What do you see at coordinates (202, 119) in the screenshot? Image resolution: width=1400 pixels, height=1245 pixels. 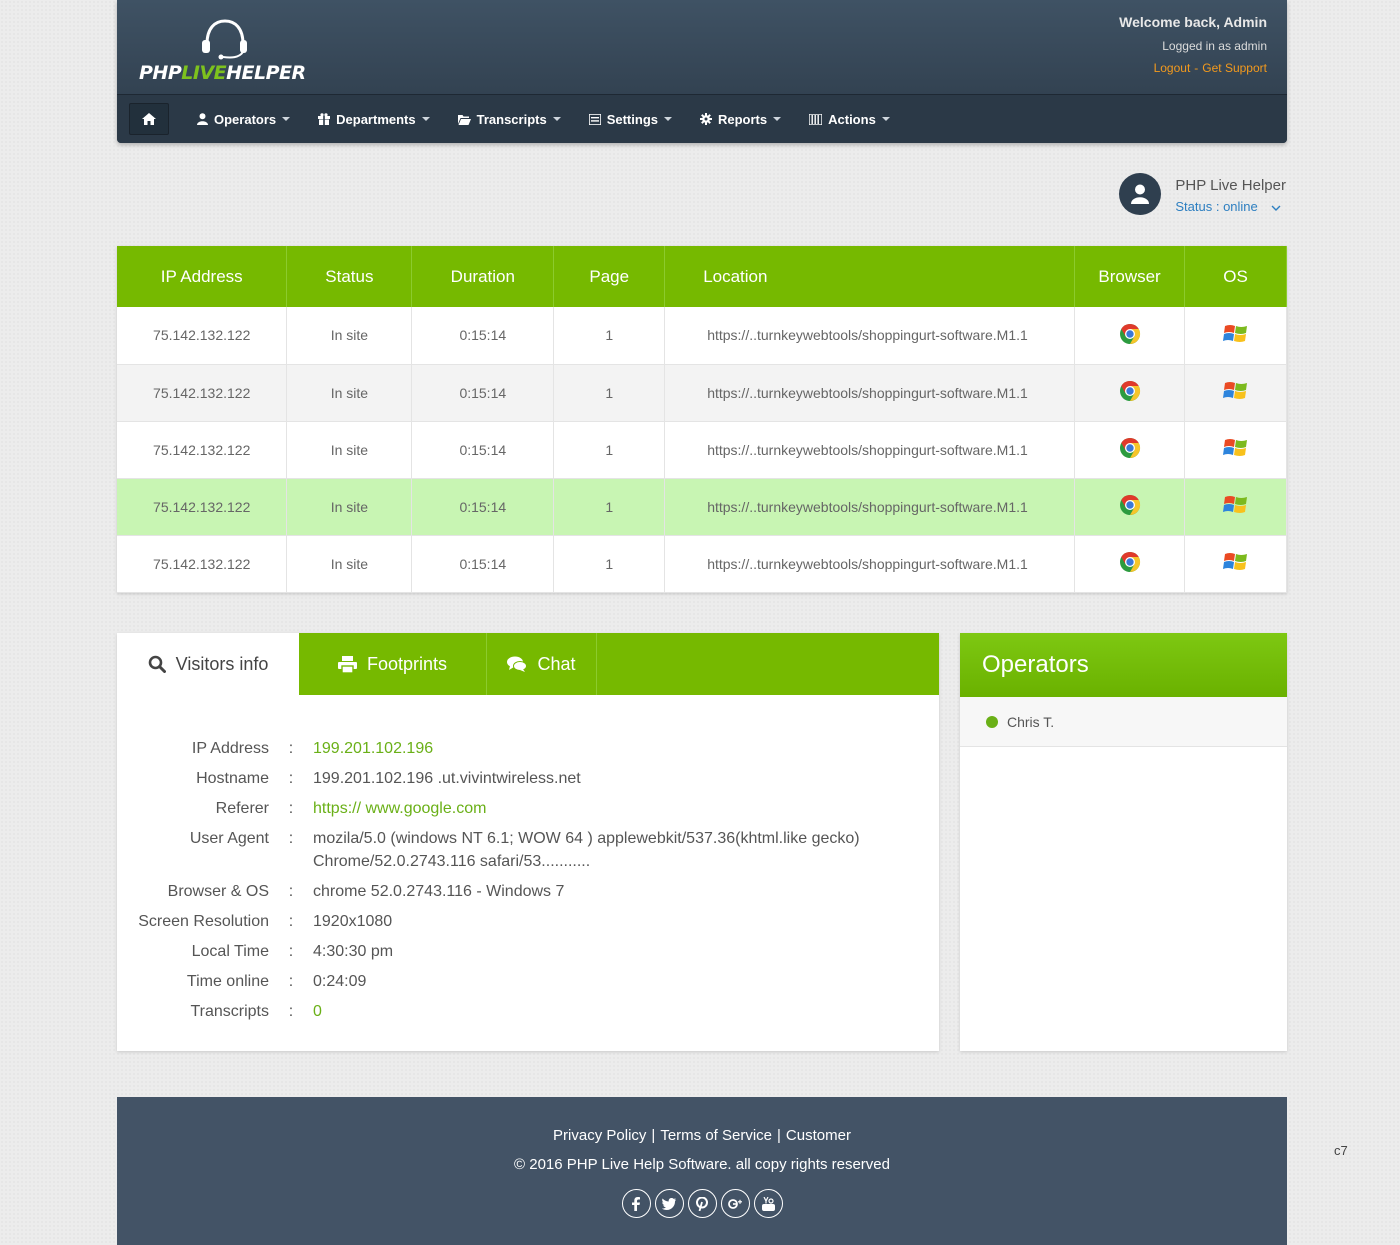 I see `user-icon` at bounding box center [202, 119].